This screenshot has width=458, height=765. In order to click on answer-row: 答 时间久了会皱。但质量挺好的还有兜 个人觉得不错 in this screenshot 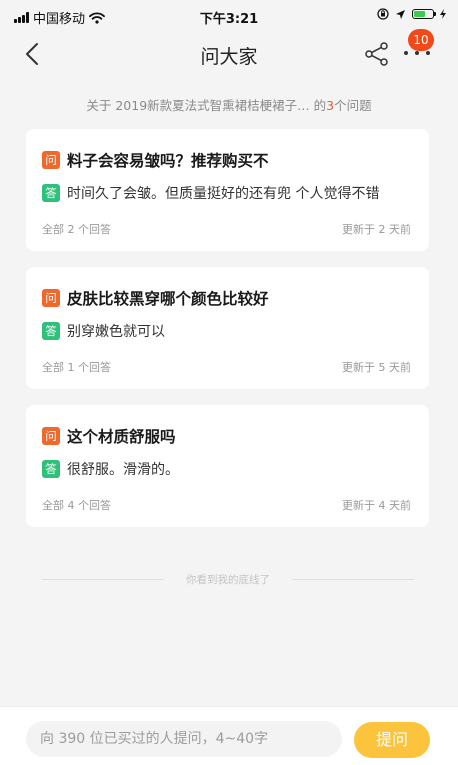, I will do `click(210, 193)`.